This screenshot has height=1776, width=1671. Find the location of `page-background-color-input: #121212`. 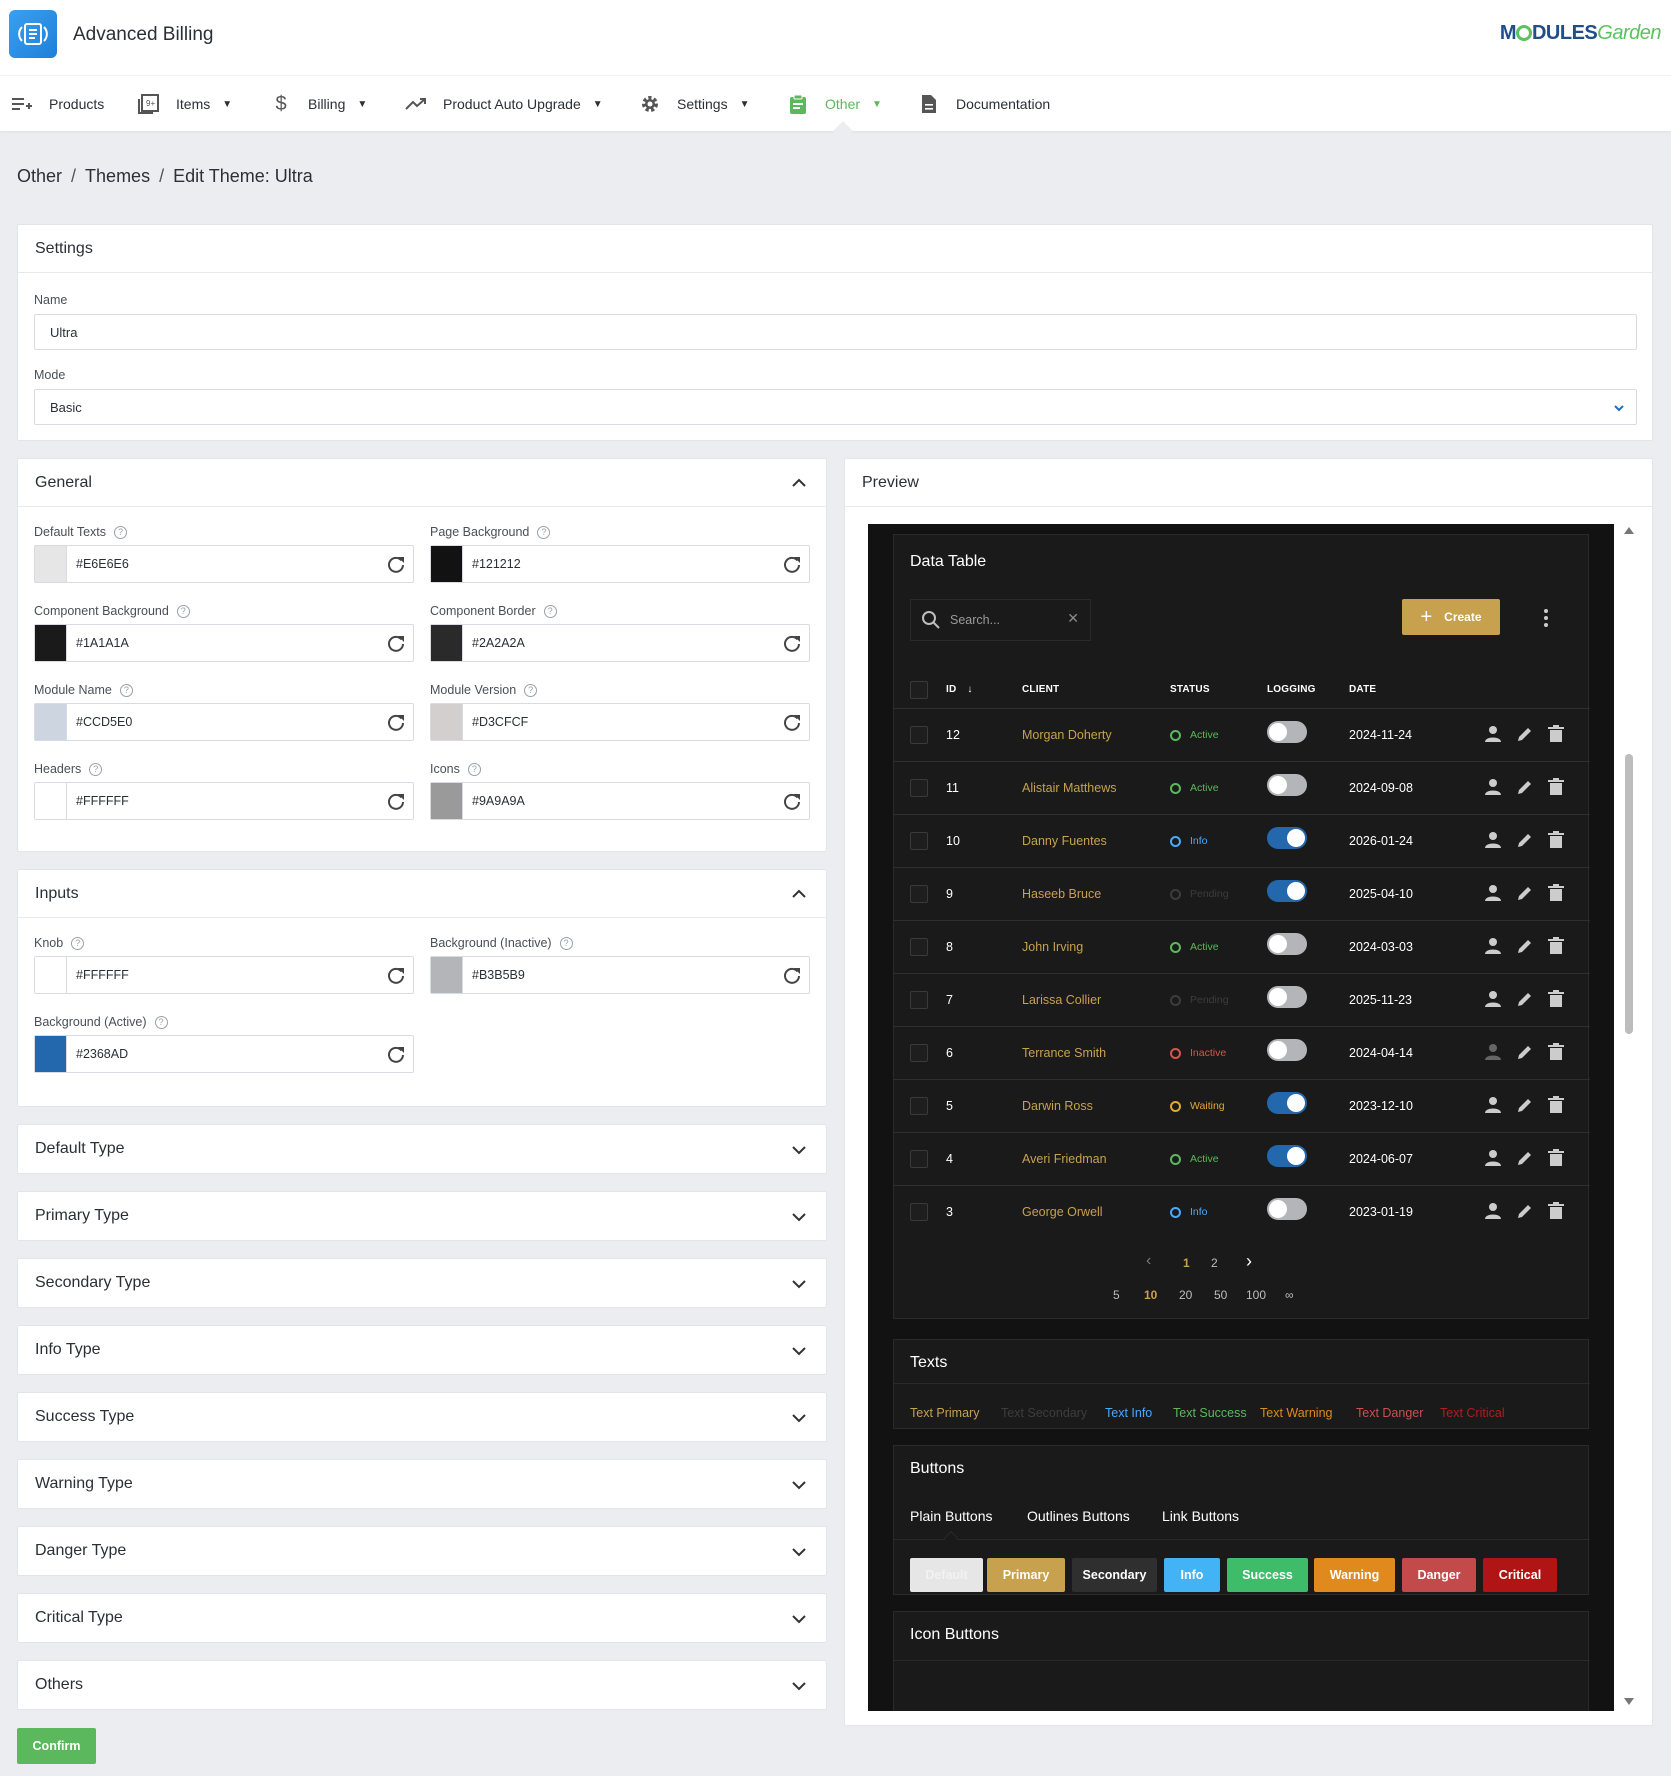

page-background-color-input: #121212 is located at coordinates (620, 564).